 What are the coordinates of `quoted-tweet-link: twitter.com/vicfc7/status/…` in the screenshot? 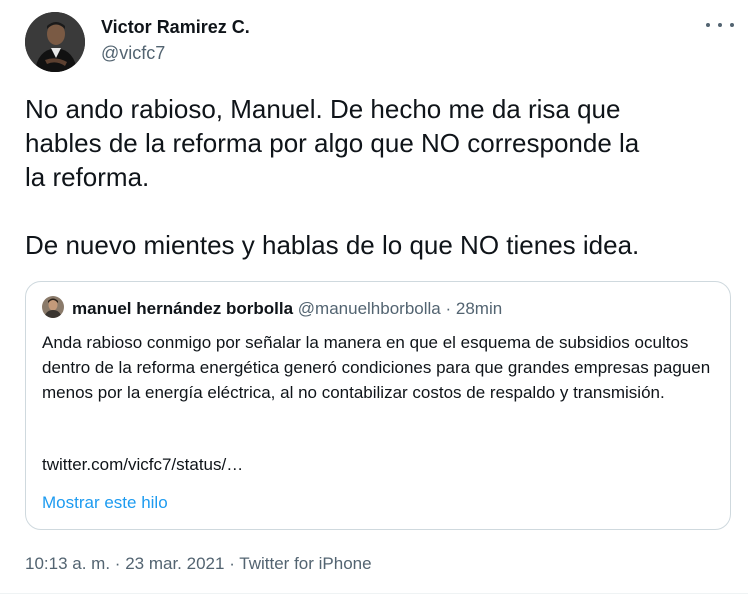 It's located at (143, 464).